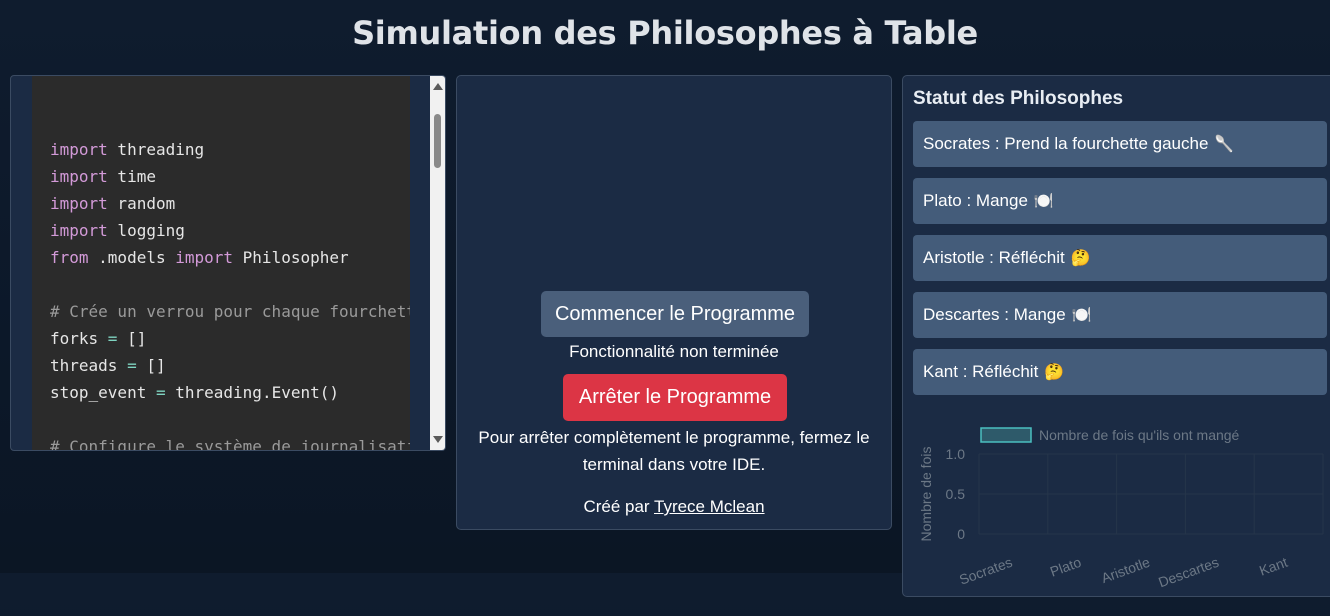 The height and width of the screenshot is (616, 1330). I want to click on code-line: # Crée un verrou pour chaque fourchette, so click(230, 311).